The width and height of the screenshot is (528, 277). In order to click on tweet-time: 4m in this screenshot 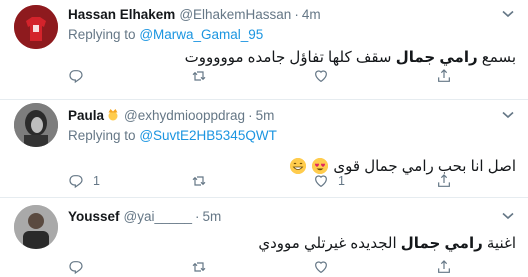, I will do `click(311, 14)`.